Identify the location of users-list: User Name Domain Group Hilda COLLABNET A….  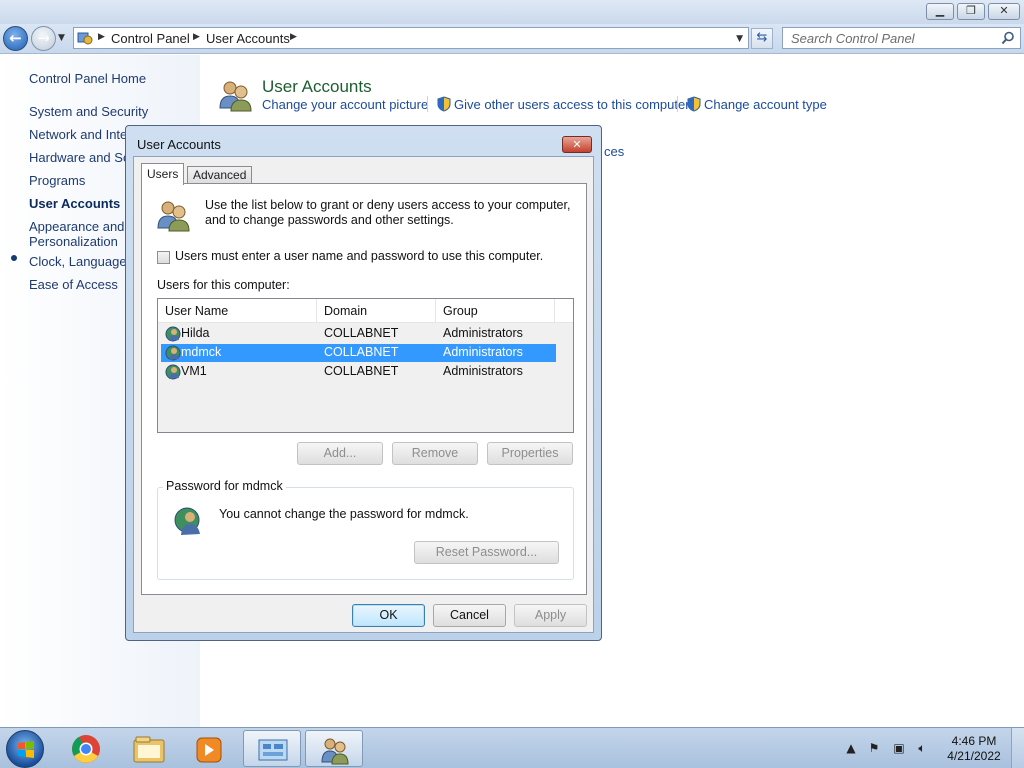
(365, 365).